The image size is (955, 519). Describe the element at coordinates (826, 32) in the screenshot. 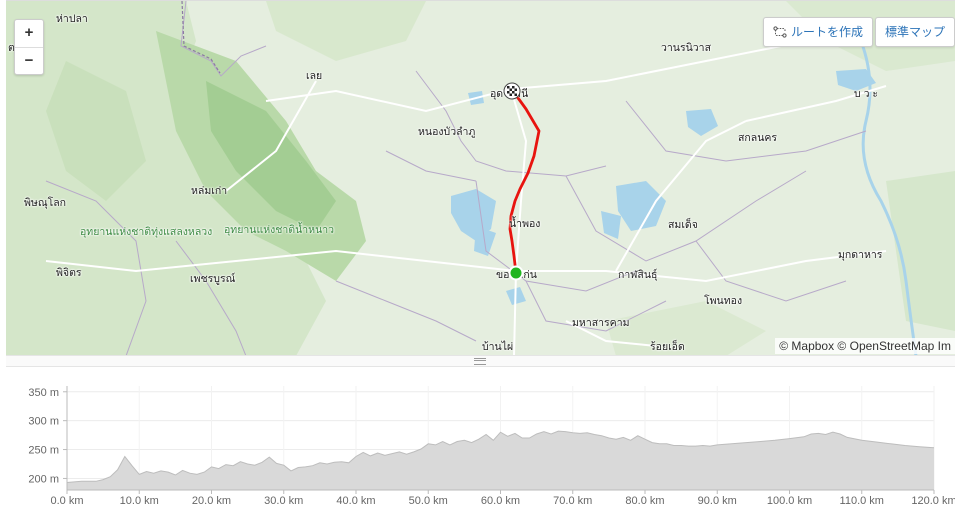

I see `create-route-label: ルートを作成` at that location.